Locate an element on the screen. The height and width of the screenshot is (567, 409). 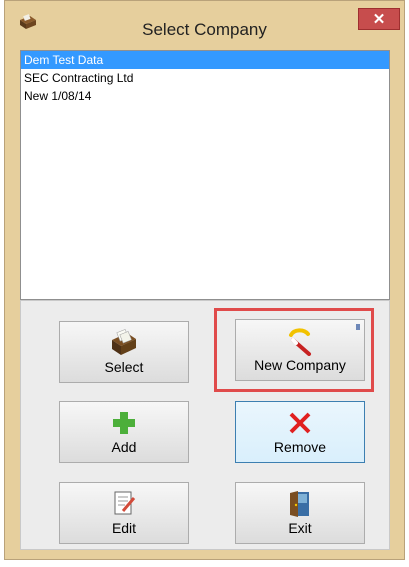
red-x-icon is located at coordinates (300, 423).